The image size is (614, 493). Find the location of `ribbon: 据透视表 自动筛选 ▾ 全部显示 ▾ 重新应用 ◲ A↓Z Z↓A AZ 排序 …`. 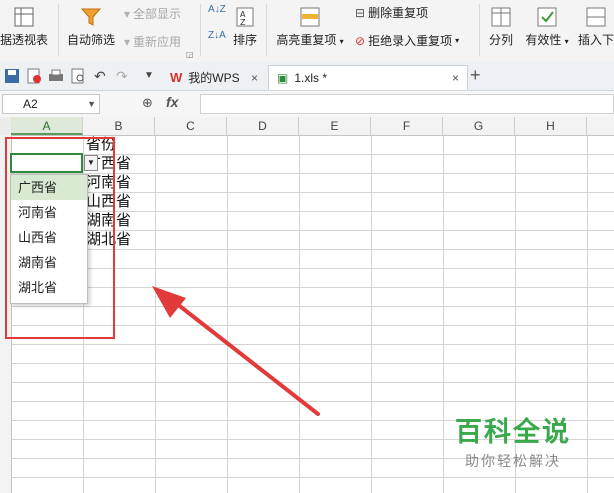

ribbon: 据透视表 自动筛选 ▾ 全部显示 ▾ 重新应用 ◲ A↓Z Z↓A AZ 排序 … is located at coordinates (307, 31).